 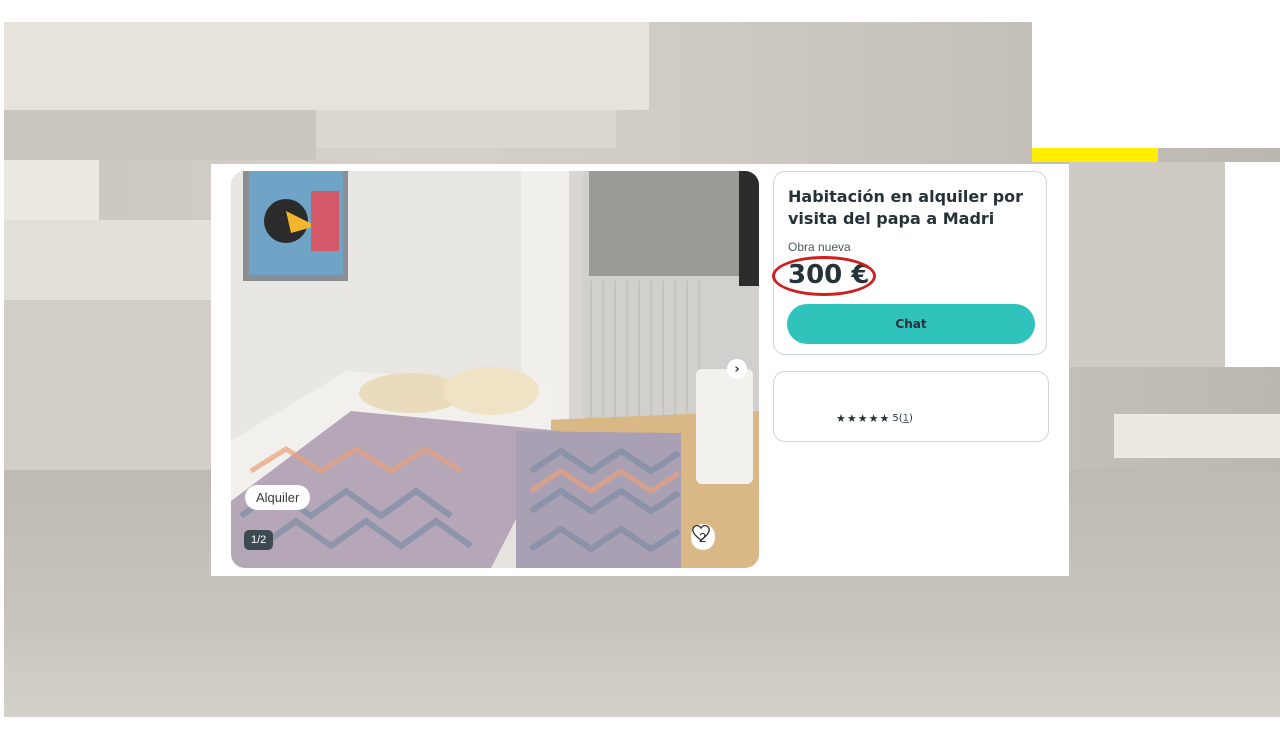 I want to click on price-highlight-annotation, so click(x=824, y=276).